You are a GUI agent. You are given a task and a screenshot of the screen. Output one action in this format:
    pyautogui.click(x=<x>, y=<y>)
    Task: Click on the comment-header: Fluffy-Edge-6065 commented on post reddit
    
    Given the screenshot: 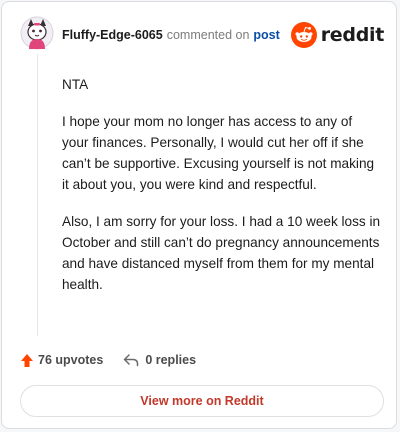 What is the action you would take?
    pyautogui.click(x=203, y=36)
    